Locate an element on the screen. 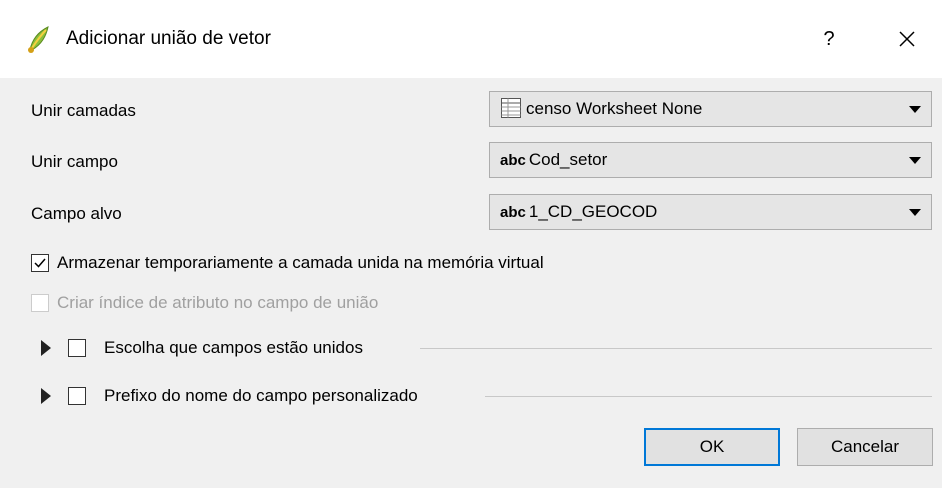  help-button: ? is located at coordinates (829, 39).